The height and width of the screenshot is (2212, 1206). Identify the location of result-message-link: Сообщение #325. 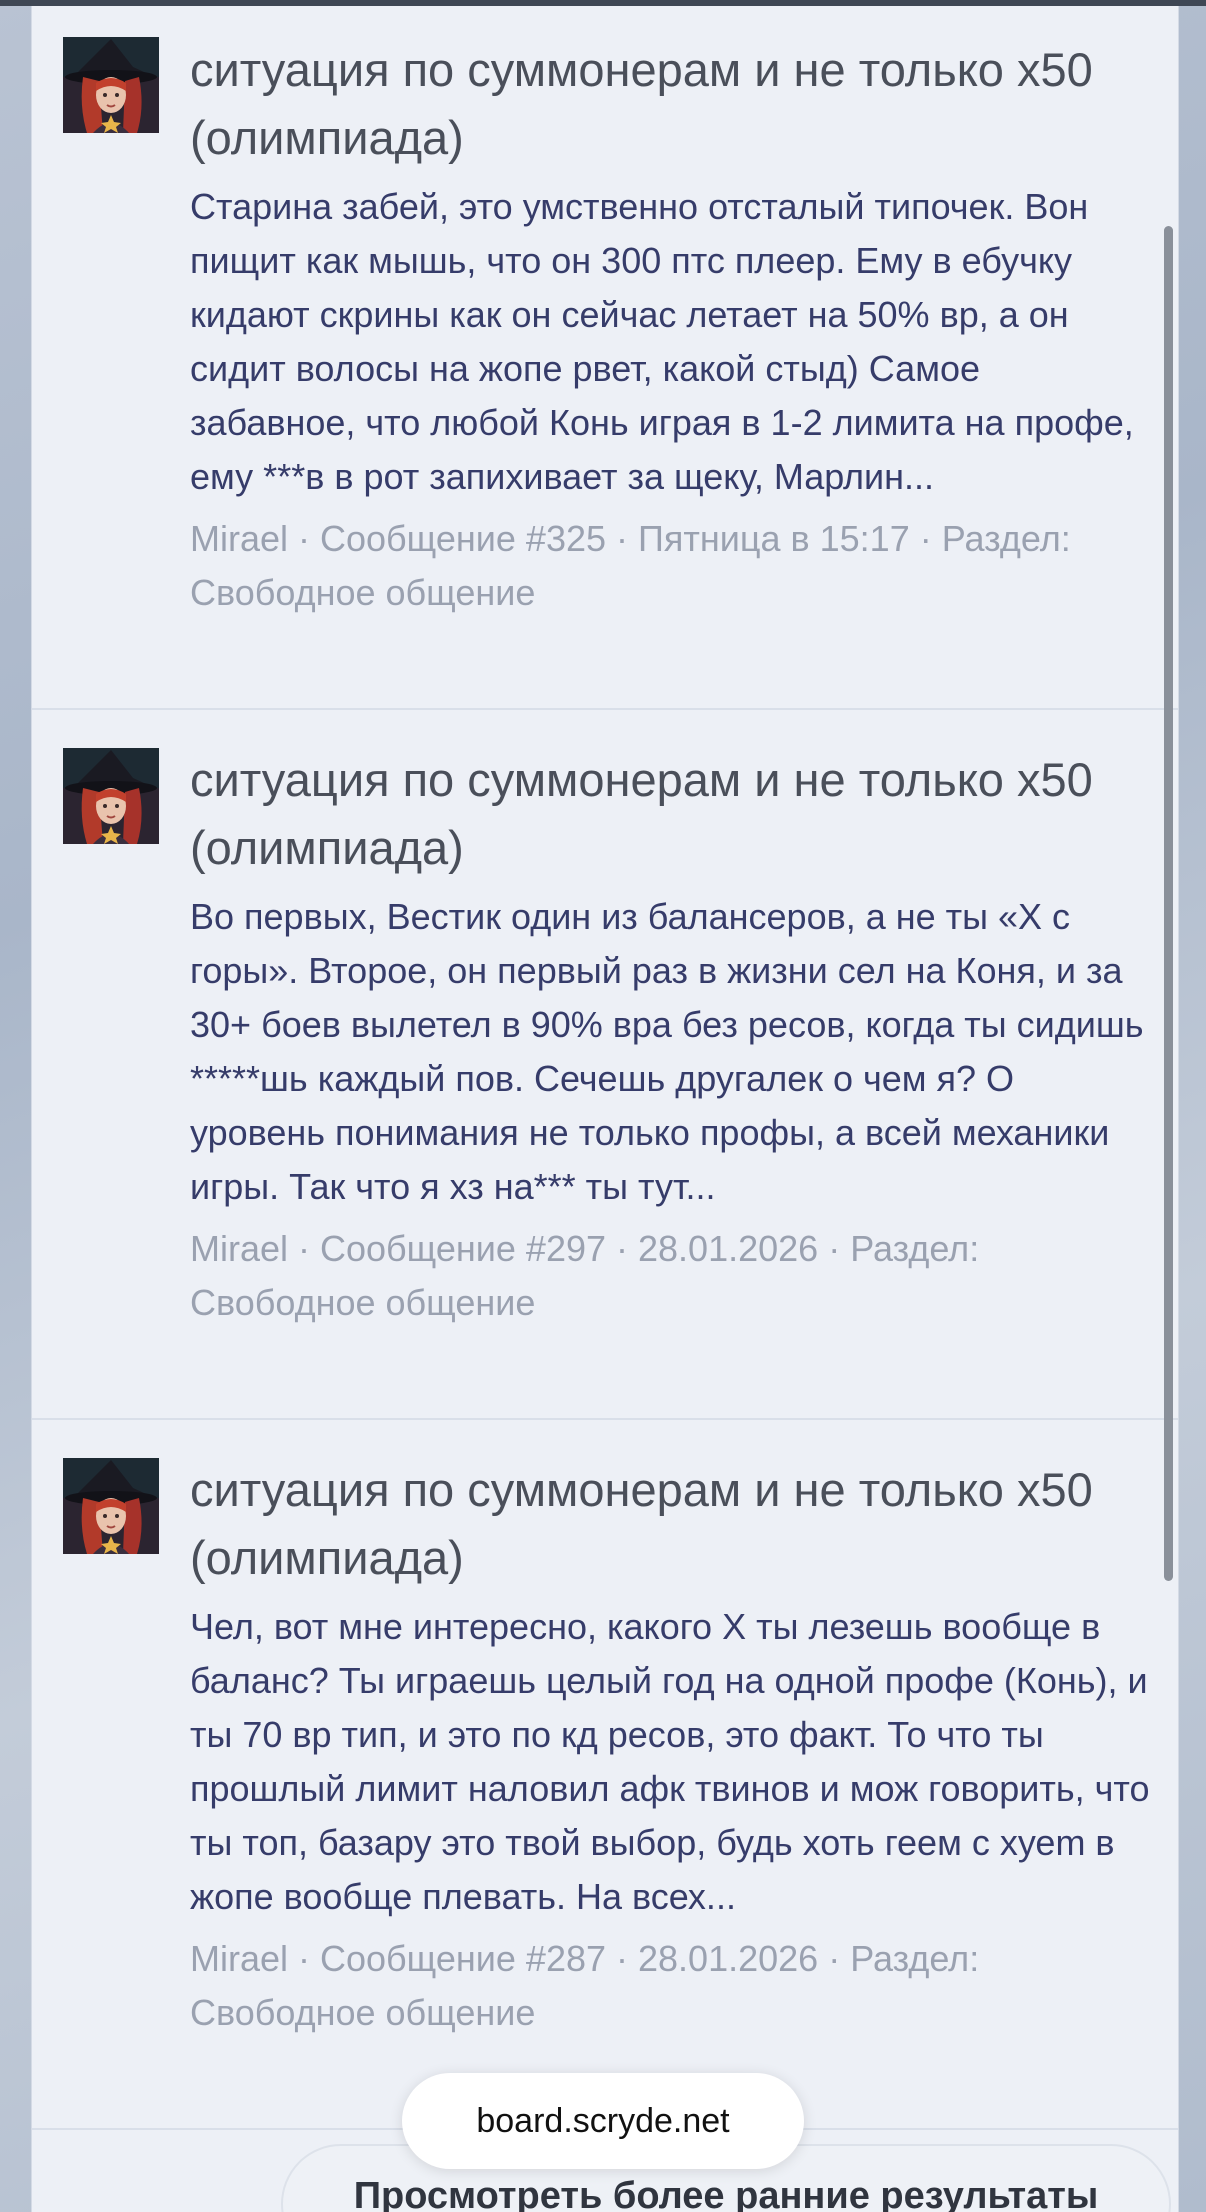
(463, 538).